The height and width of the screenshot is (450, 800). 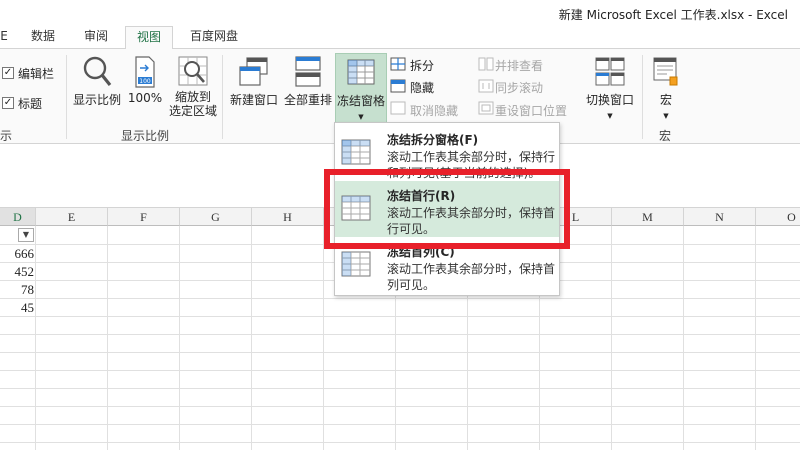 I want to click on unhide-window-icon, so click(x=398, y=108).